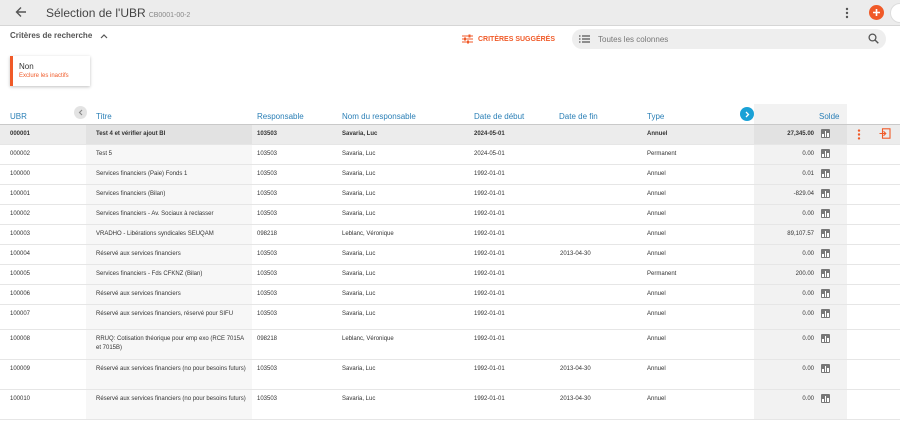 This screenshot has width=900, height=427. Describe the element at coordinates (21, 12) in the screenshot. I see `arrow-left-icon` at that location.